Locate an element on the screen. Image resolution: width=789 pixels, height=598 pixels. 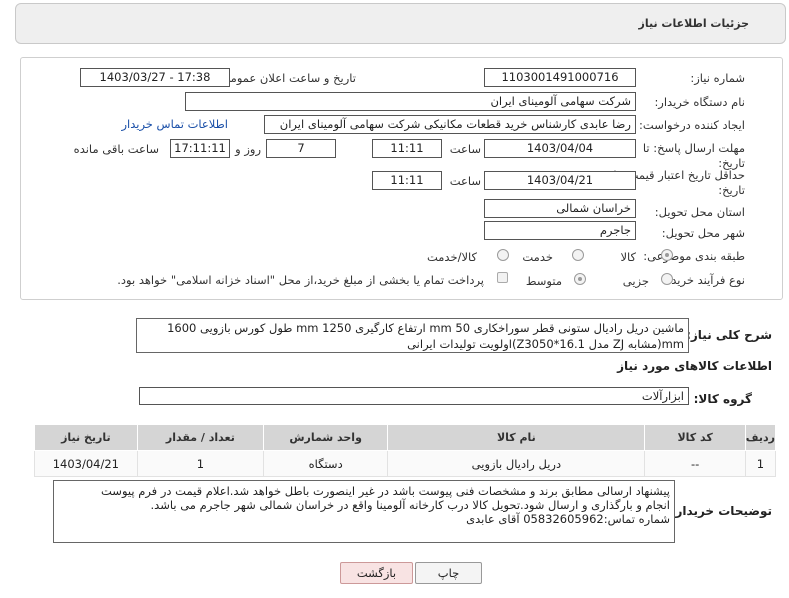
treasury-payment-checkbox is located at coordinates (502, 277).